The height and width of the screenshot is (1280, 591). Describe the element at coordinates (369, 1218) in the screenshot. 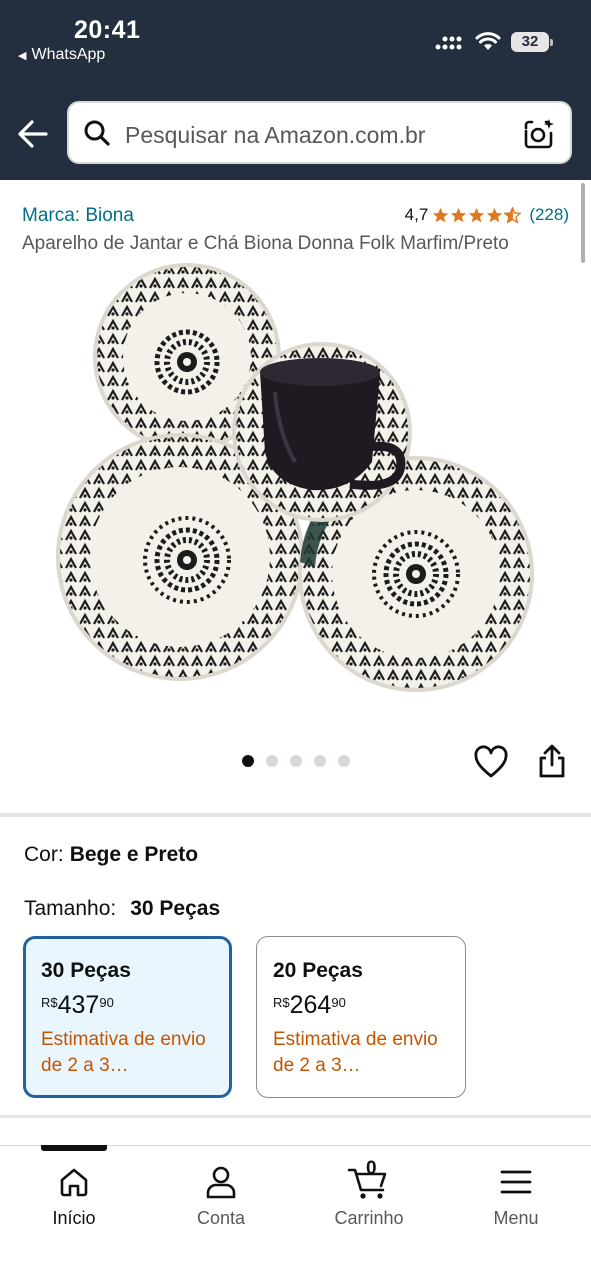

I see `nav-label: Carrinho` at that location.